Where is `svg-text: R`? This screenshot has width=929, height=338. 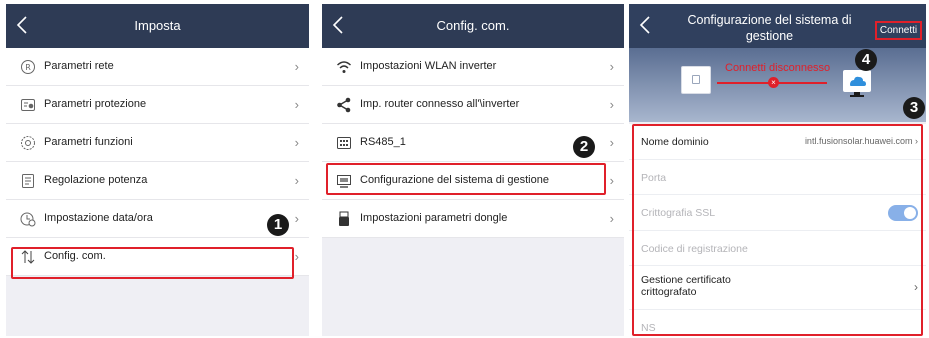
svg-text: R is located at coordinates (28, 67).